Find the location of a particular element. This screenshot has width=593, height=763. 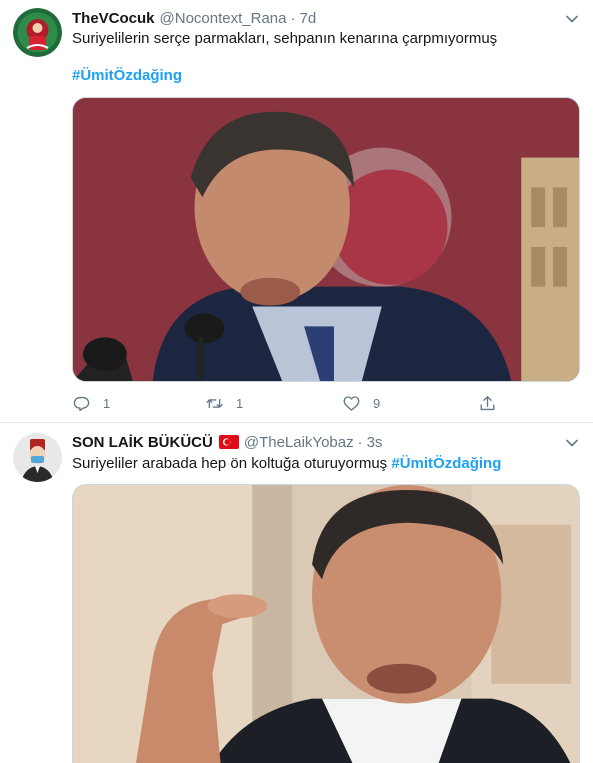

like-count: 9 is located at coordinates (377, 403).